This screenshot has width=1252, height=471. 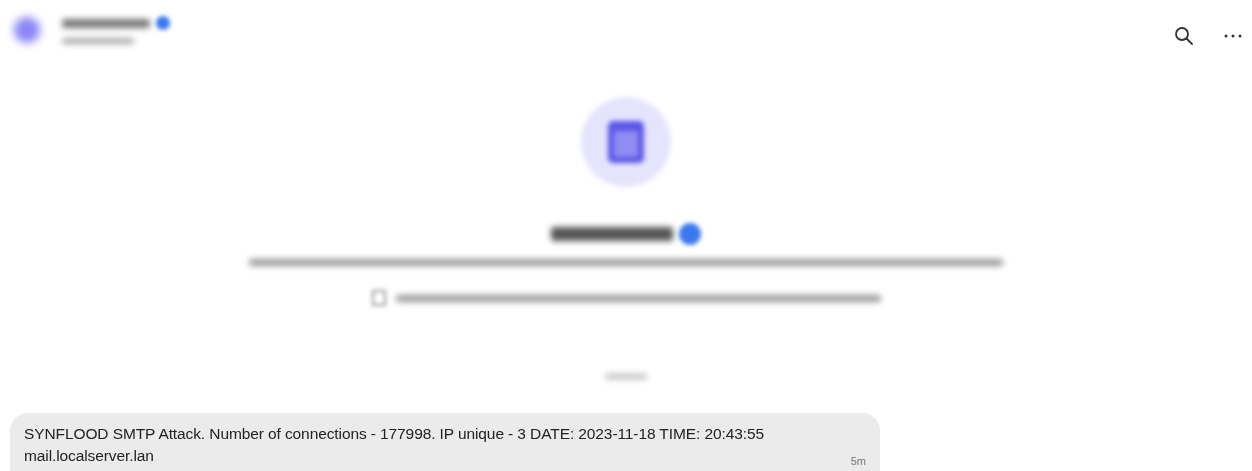 I want to click on blurred-icon, so click(x=378, y=298).